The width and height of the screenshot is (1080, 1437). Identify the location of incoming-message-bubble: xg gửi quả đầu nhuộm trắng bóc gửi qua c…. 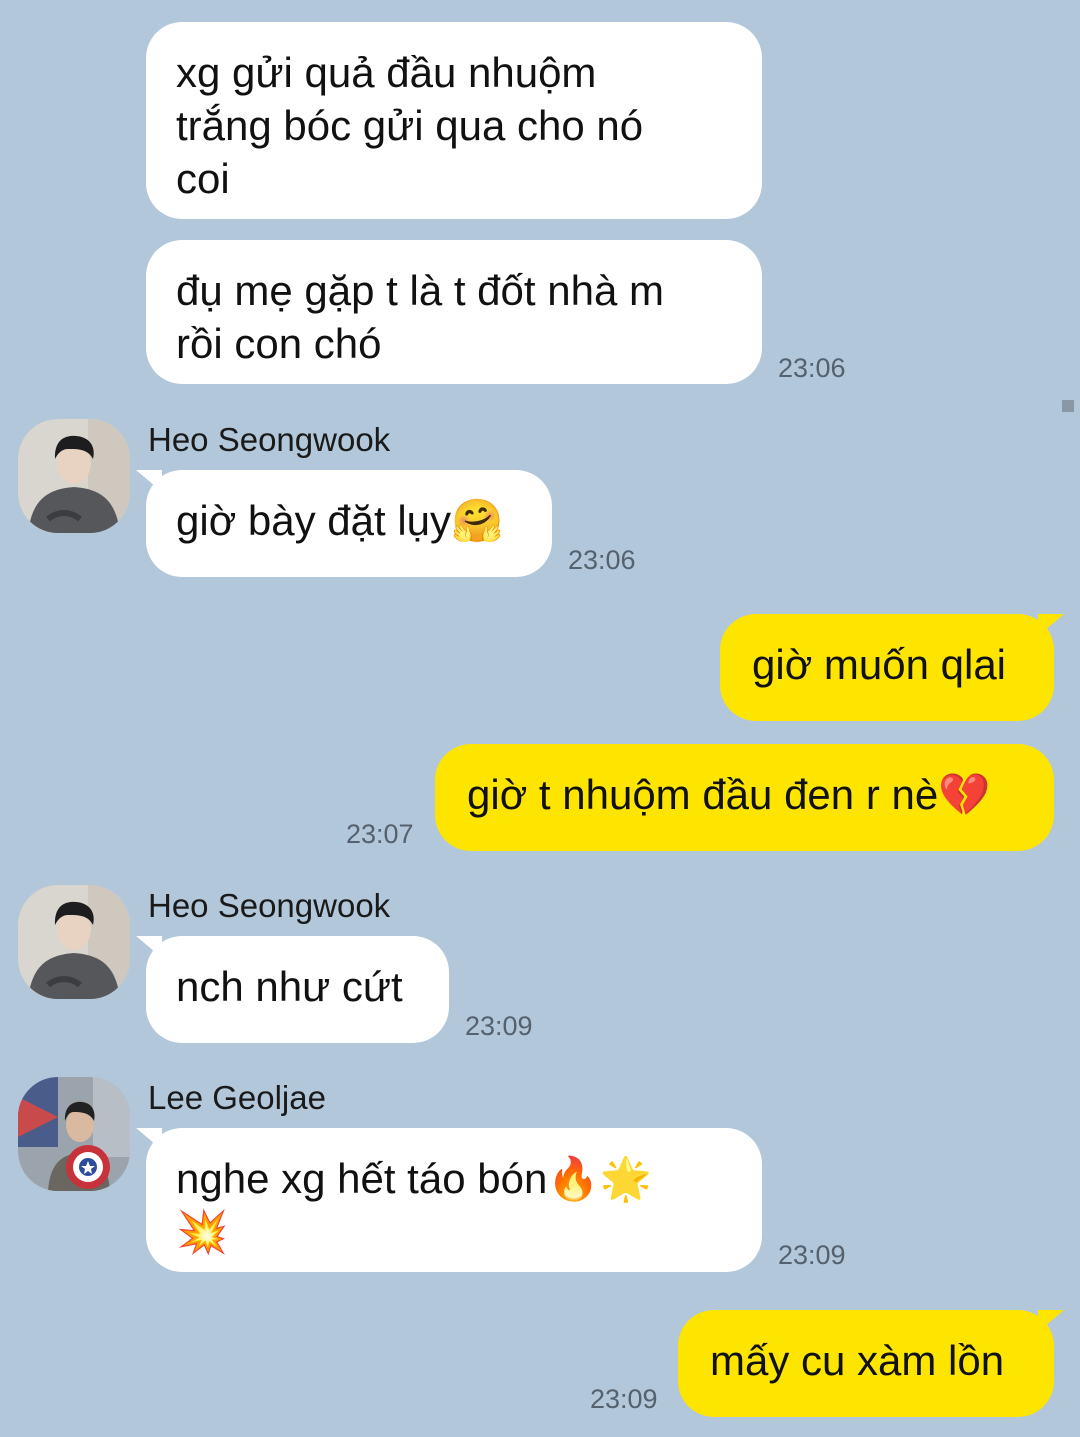
(454, 120).